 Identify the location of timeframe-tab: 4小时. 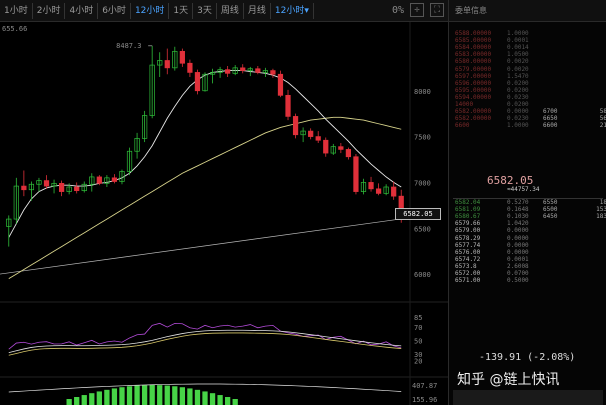
(82, 10).